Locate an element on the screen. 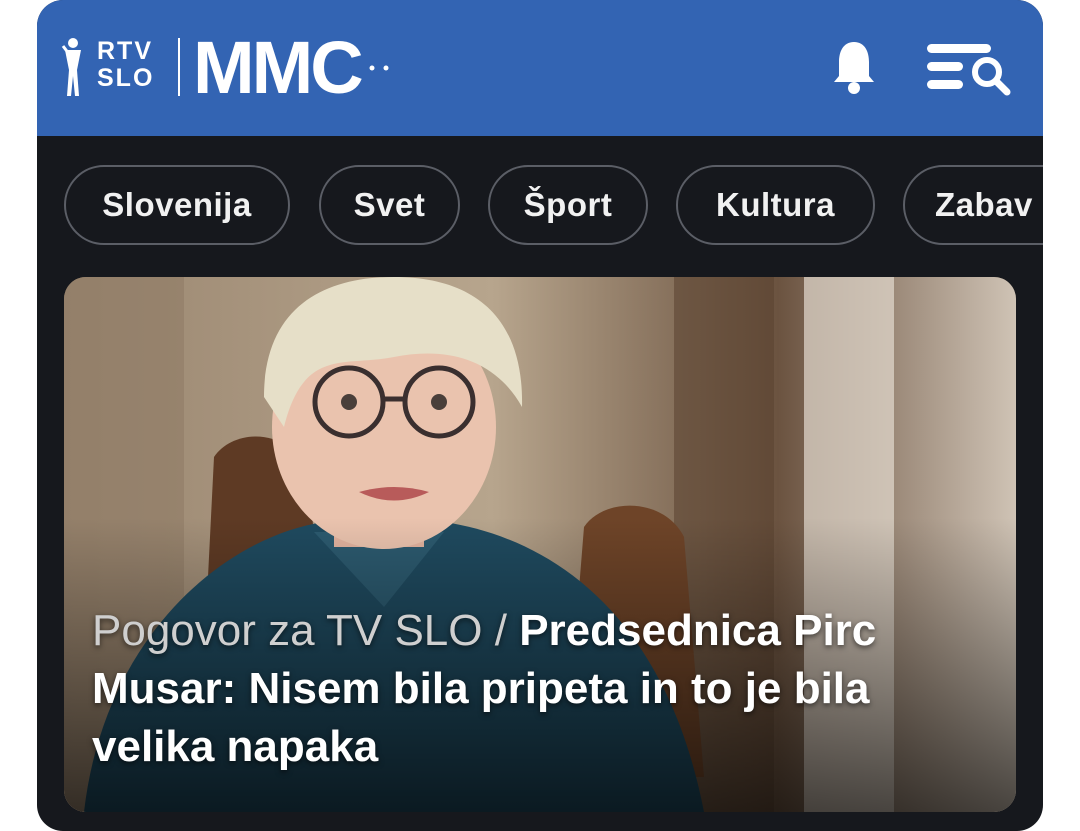 The width and height of the screenshot is (1080, 831). hero-kicker: Pogovor za TV SLO / is located at coordinates (299, 630).